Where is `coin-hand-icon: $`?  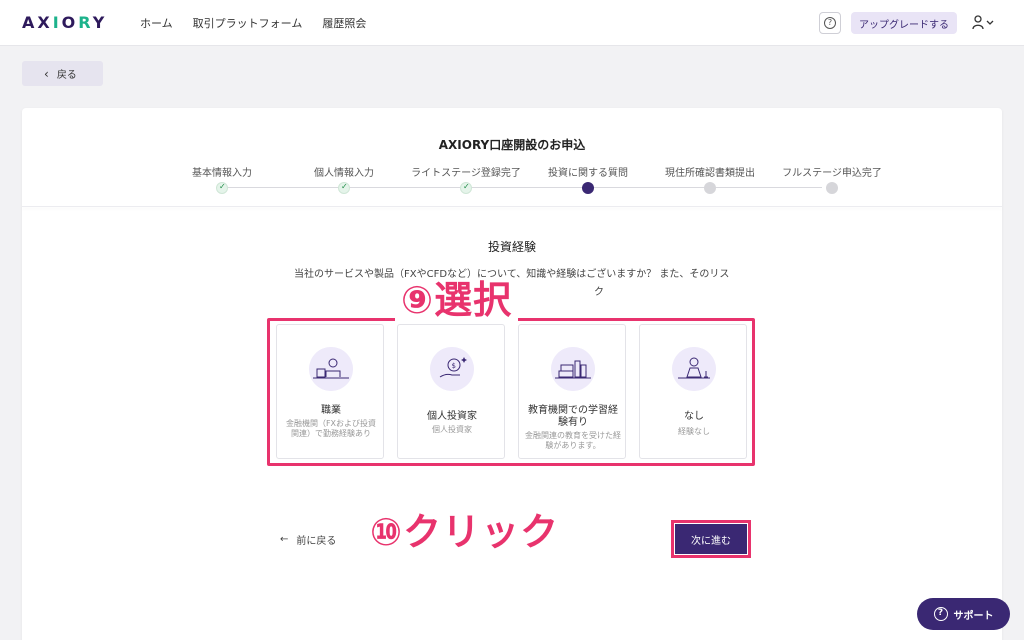 coin-hand-icon: $ is located at coordinates (452, 369).